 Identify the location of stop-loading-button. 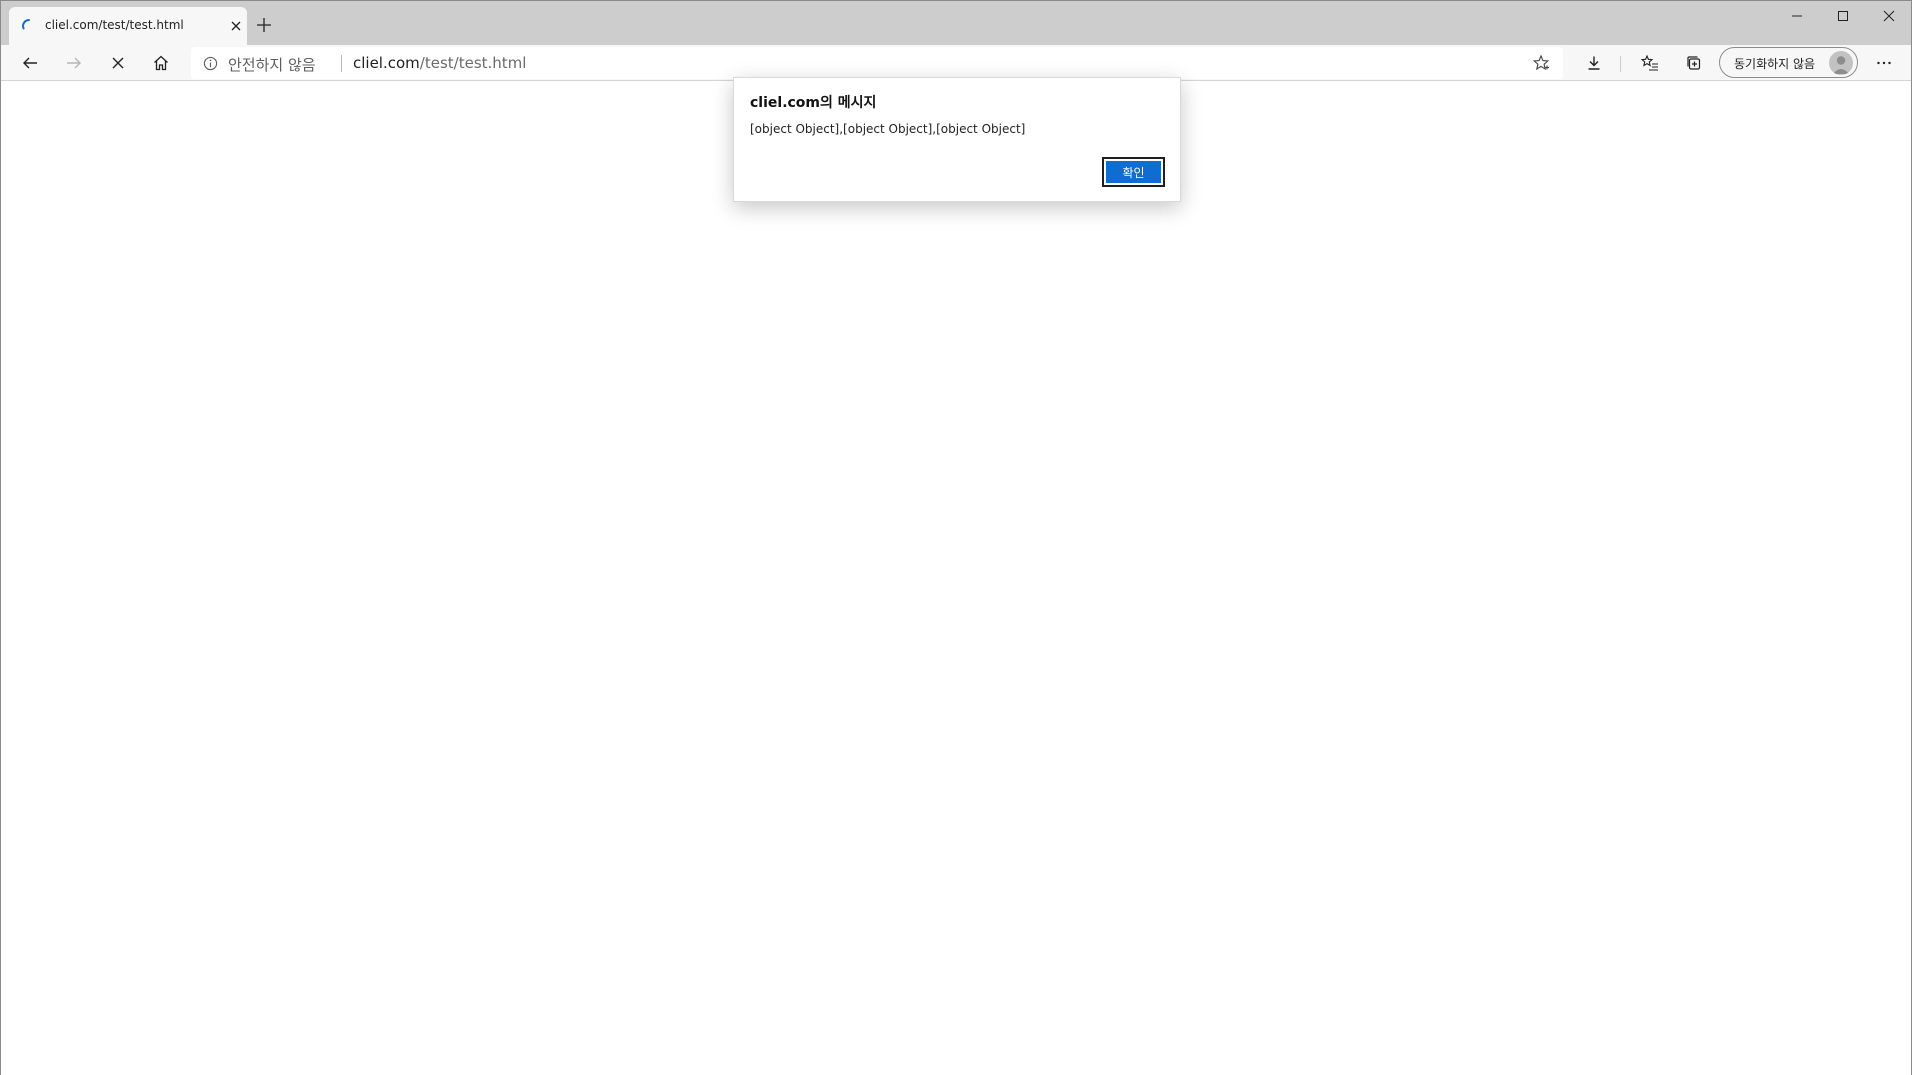
(118, 63).